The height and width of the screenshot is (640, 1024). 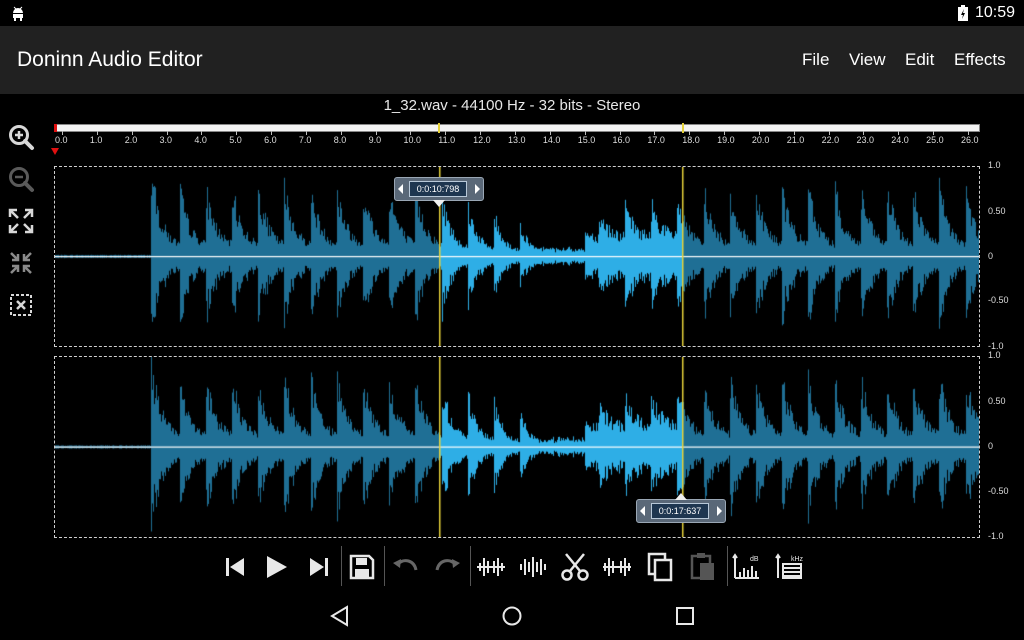 What do you see at coordinates (235, 567) in the screenshot?
I see `skip-to-start-icon` at bounding box center [235, 567].